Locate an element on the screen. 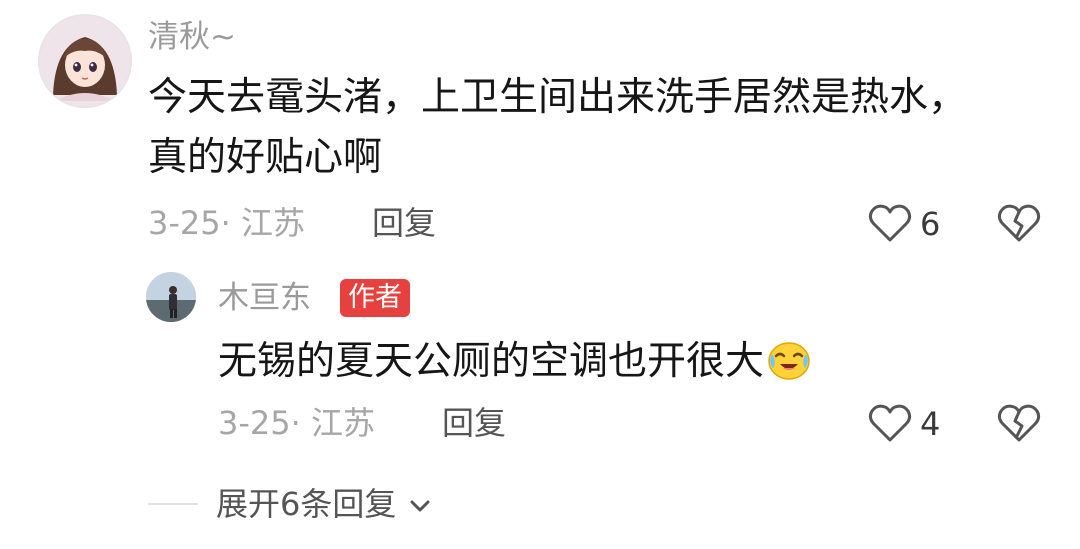 Image resolution: width=1080 pixels, height=549 pixels. reply-avatar is located at coordinates (171, 297).